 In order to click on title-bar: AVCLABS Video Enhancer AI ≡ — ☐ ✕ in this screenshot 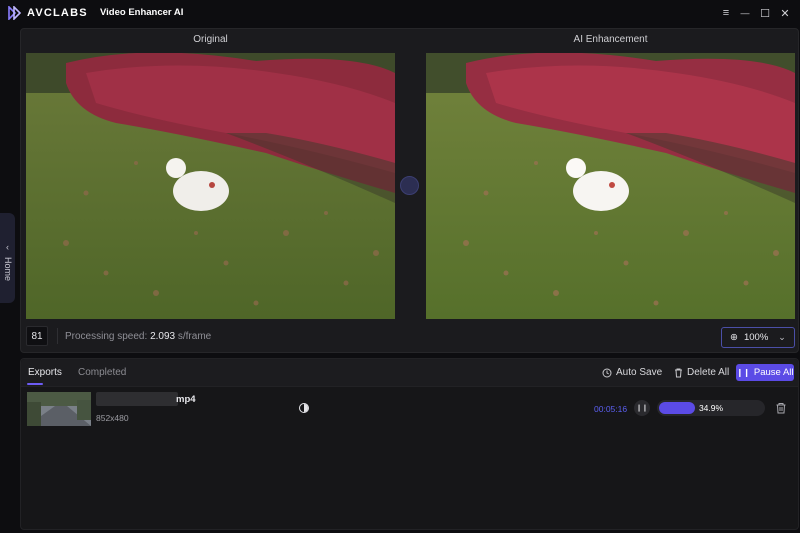, I will do `click(400, 13)`.